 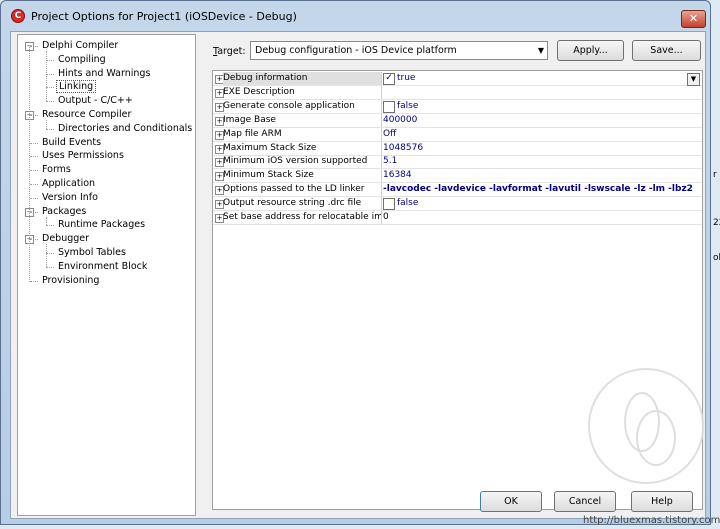 I want to click on tree-item-label: Linking, so click(x=76, y=87).